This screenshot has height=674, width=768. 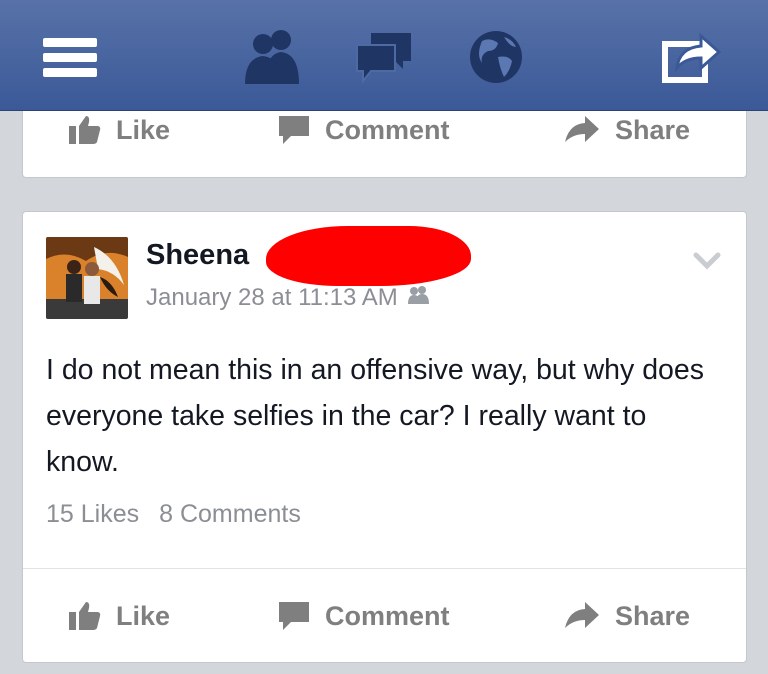 I want to click on post-stats: 15 Likes 8 Comments, so click(x=173, y=514).